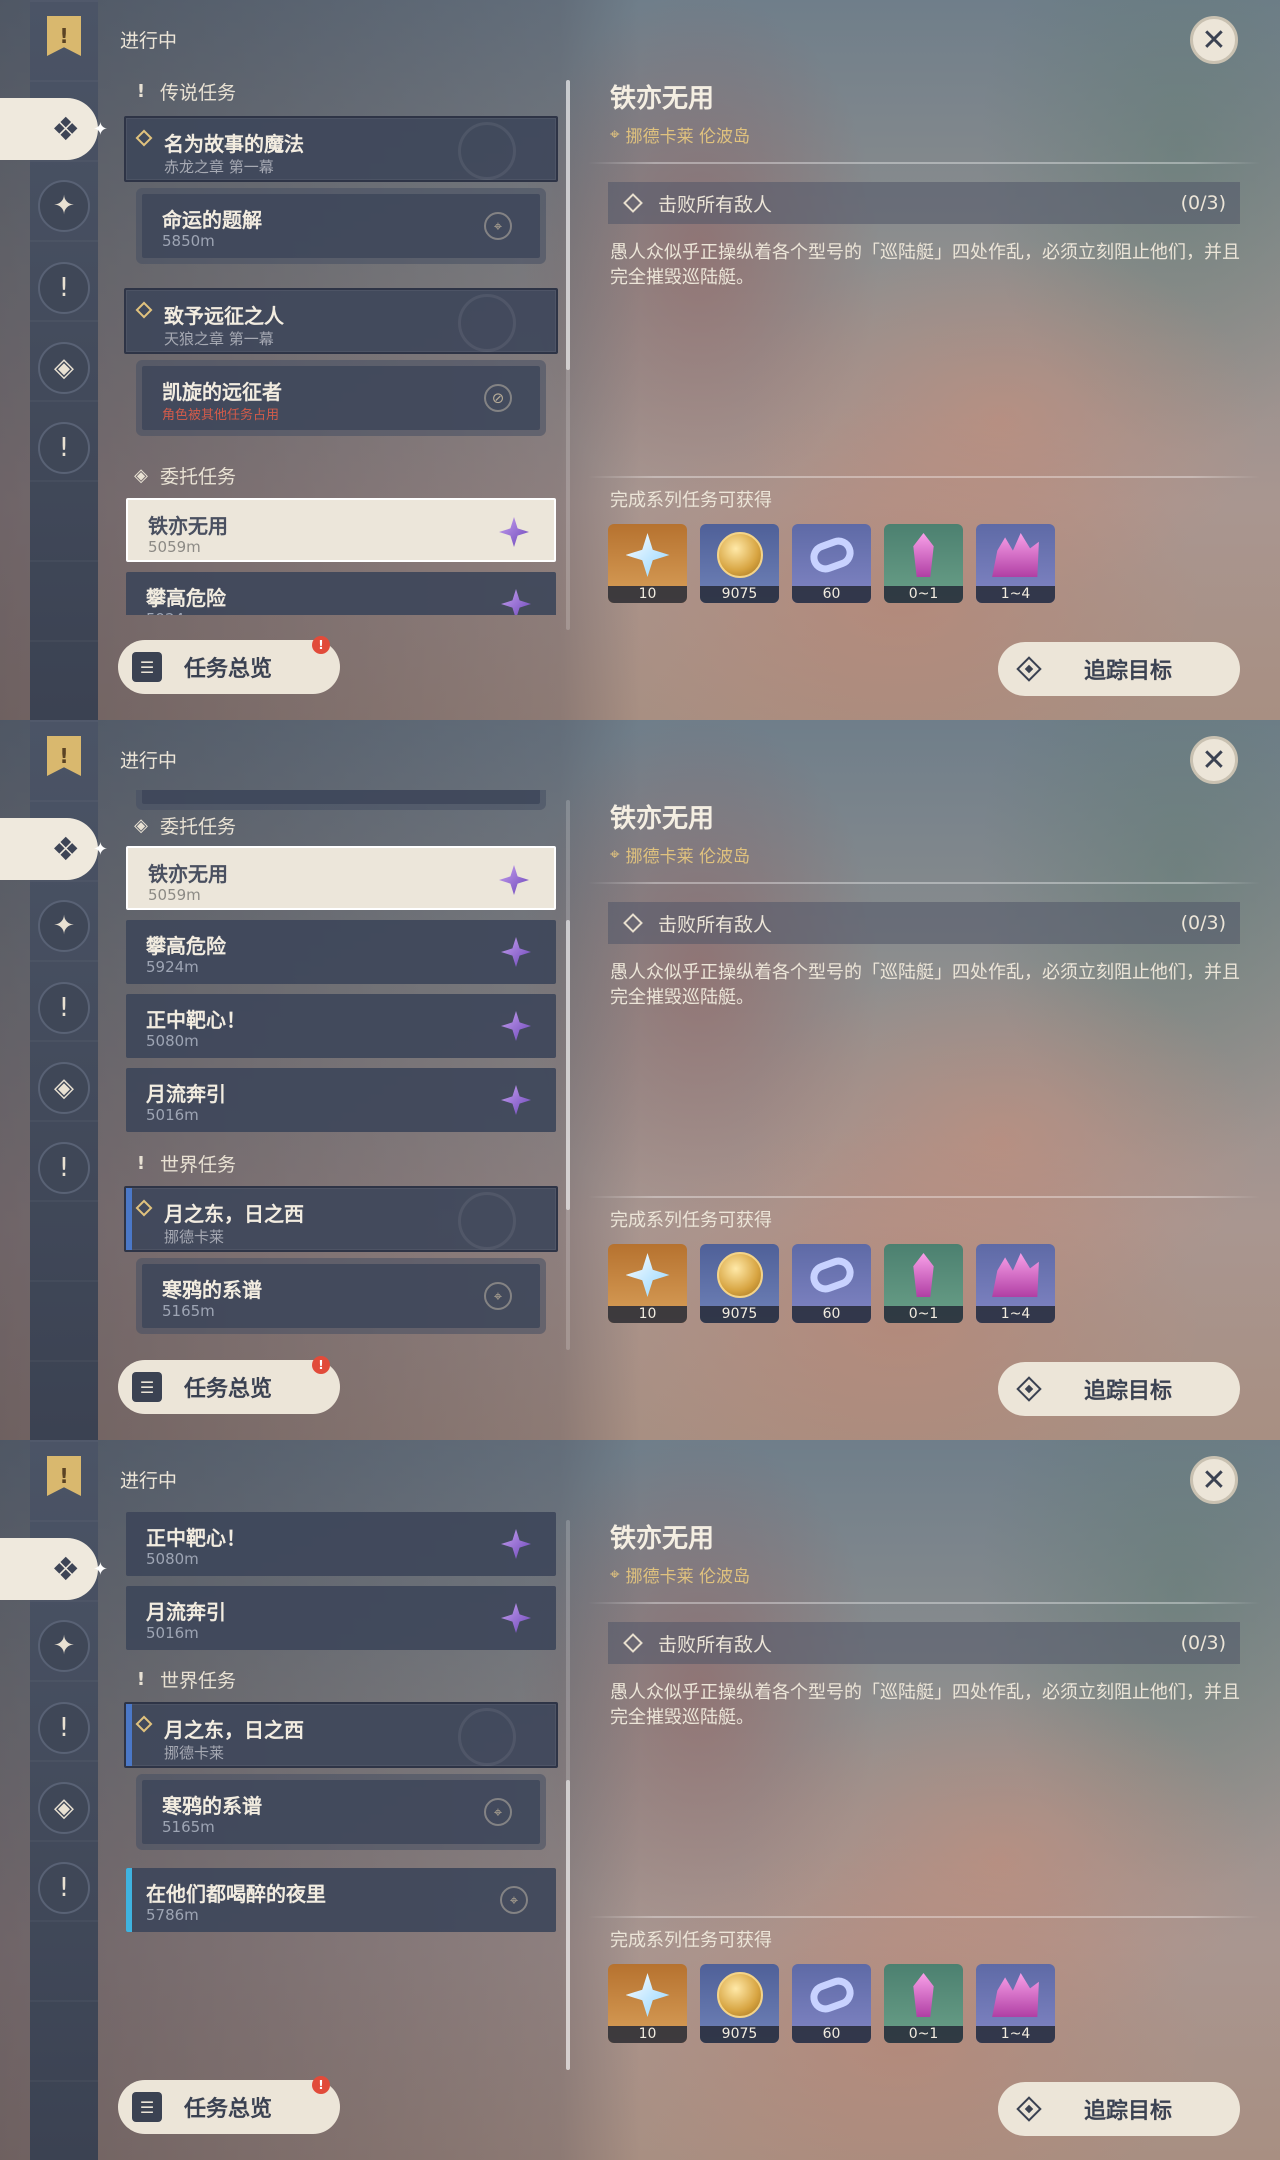  I want to click on section-legend: ! 传说任务, so click(186, 92).